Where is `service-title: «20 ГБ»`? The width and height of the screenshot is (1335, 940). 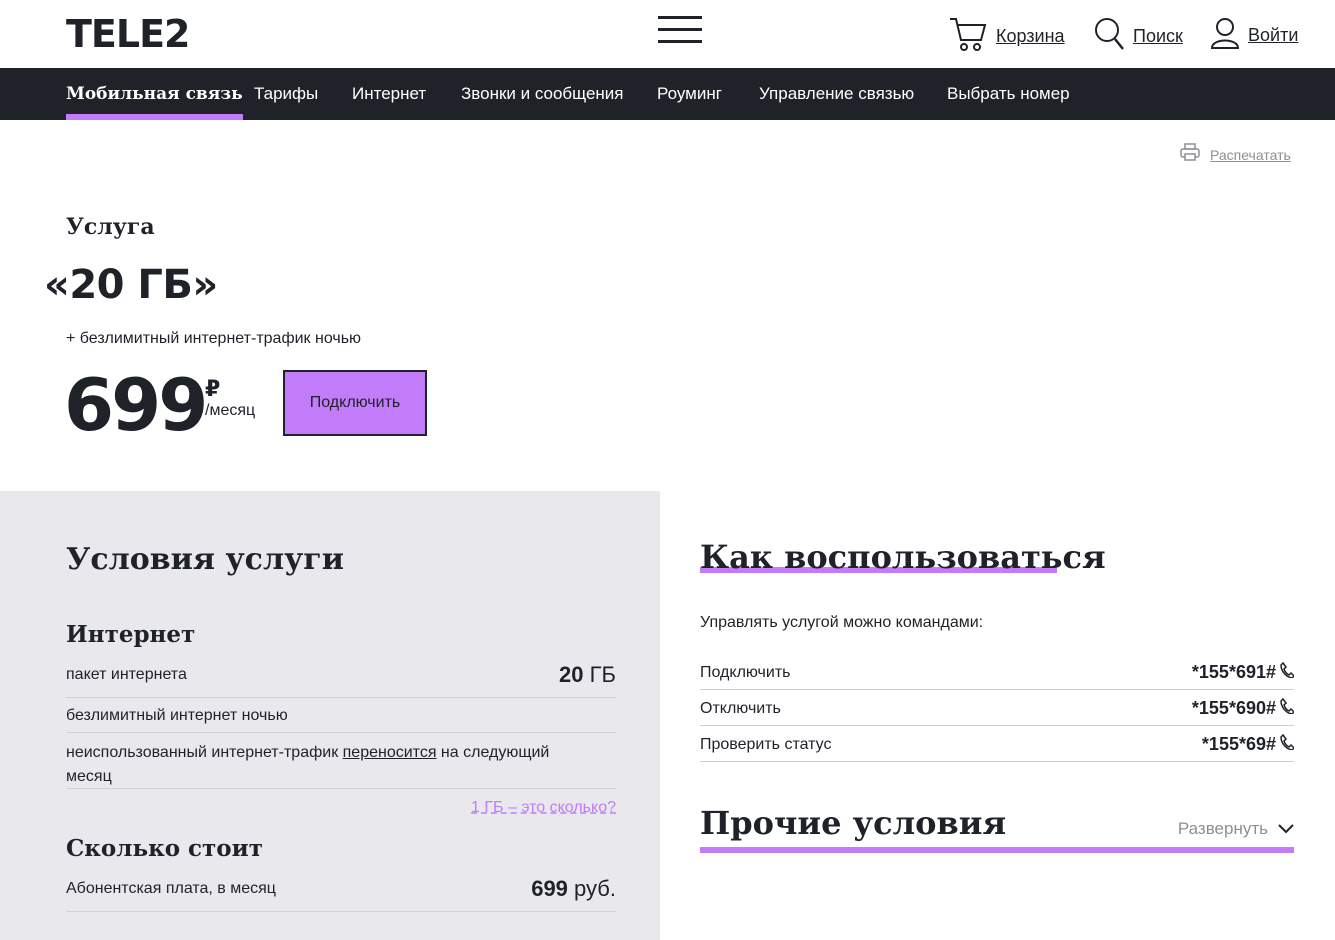
service-title: «20 ГБ» is located at coordinates (131, 285).